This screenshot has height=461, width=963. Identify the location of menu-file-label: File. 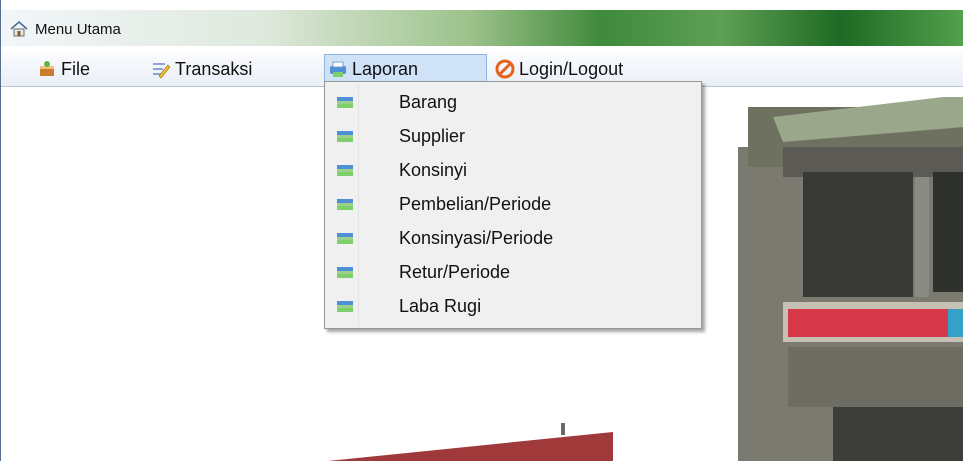
(76, 68).